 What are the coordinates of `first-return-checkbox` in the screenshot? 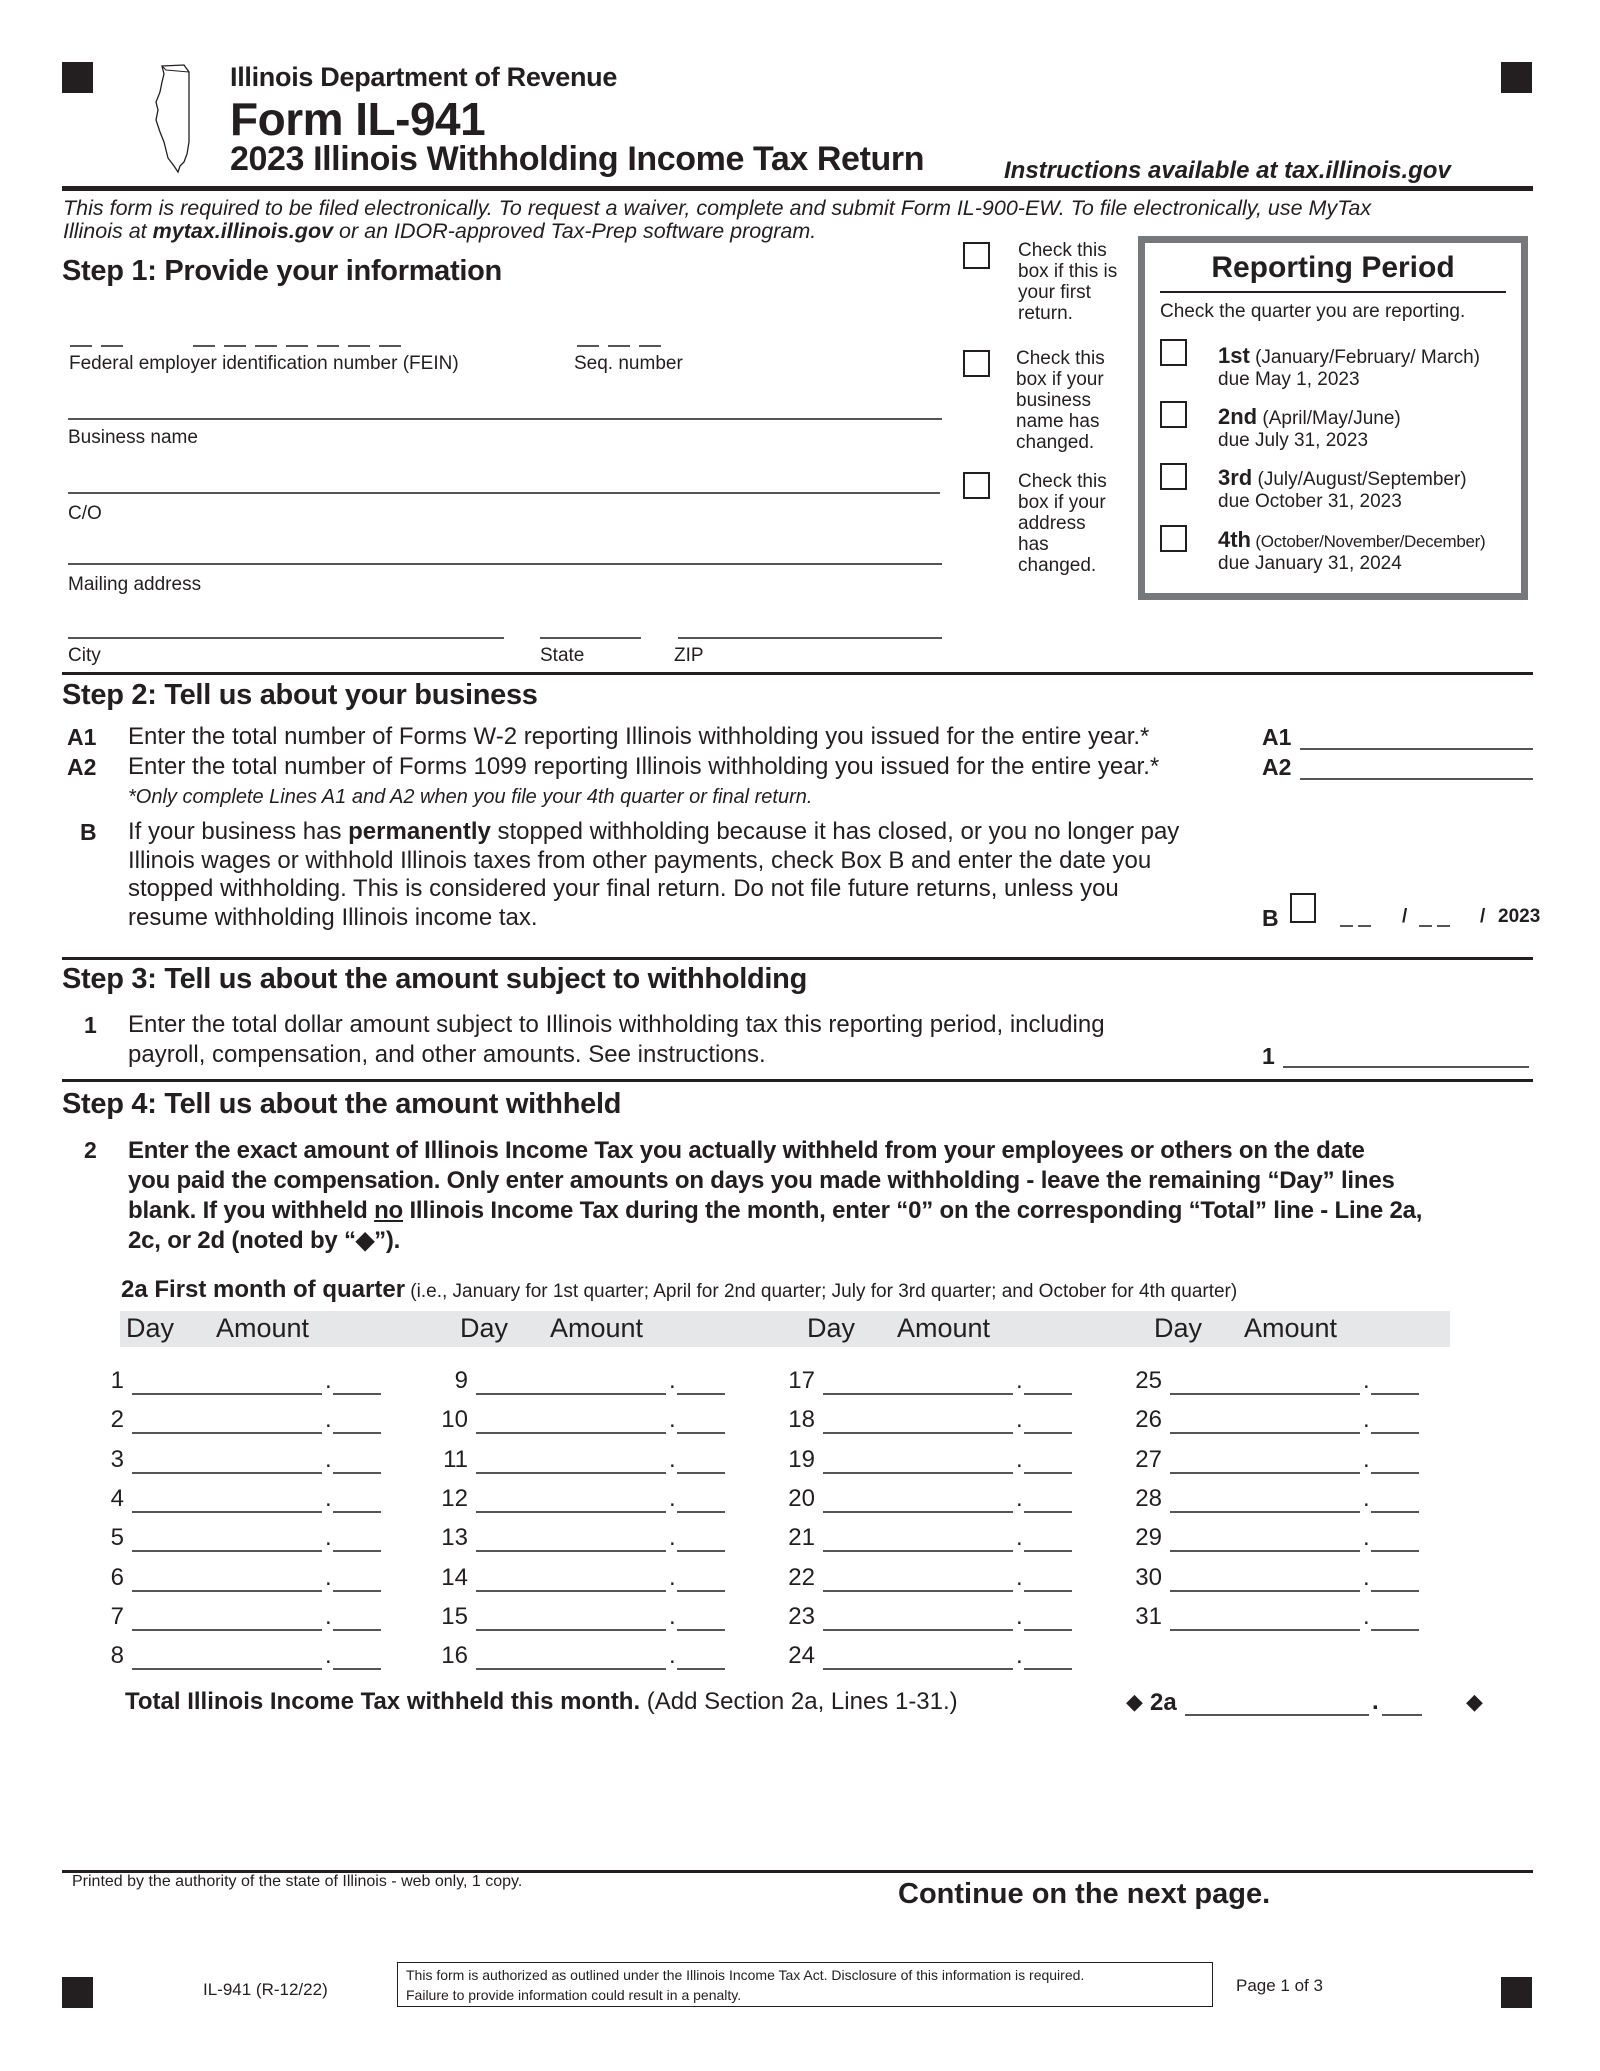 It's located at (976, 255).